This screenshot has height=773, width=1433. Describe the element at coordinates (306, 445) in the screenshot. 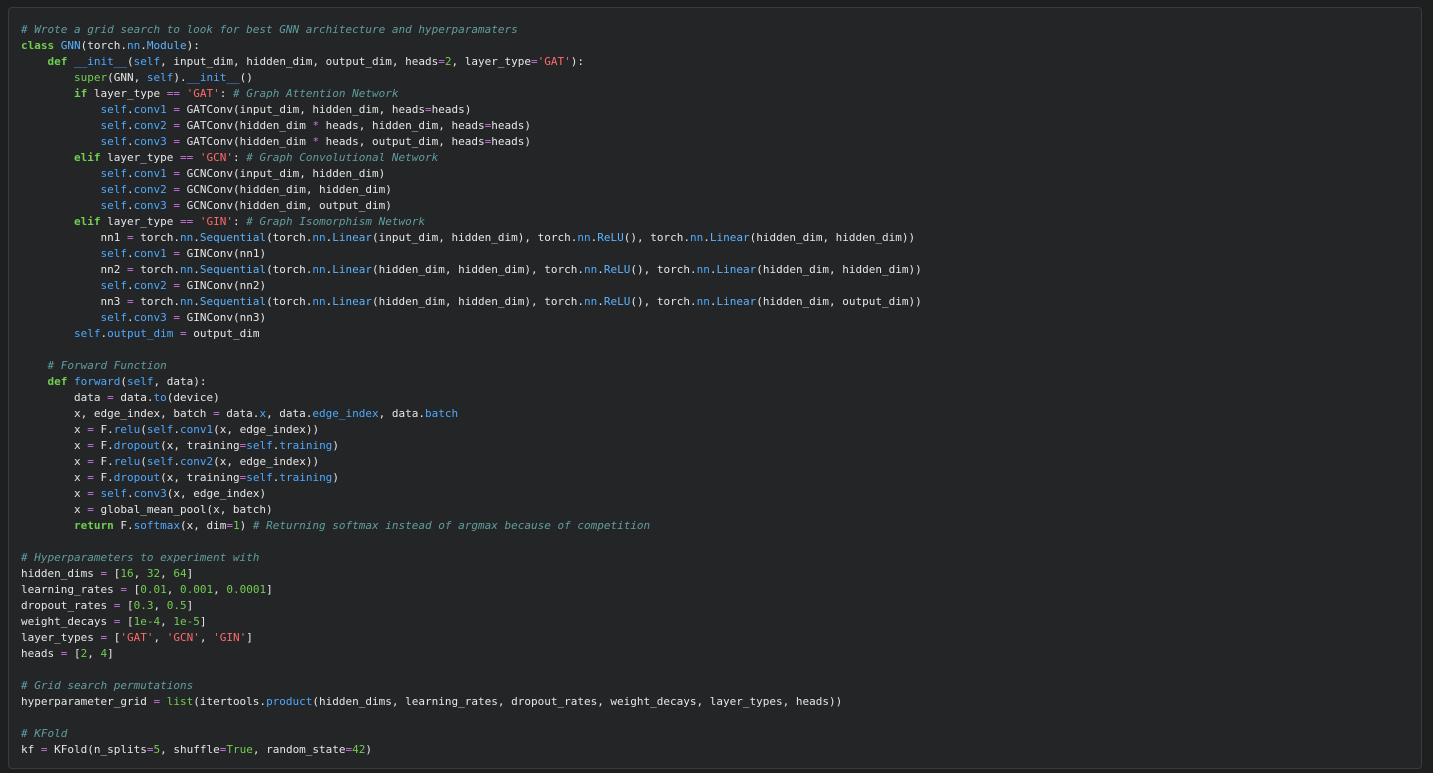

I see `code-token-attr: training` at that location.